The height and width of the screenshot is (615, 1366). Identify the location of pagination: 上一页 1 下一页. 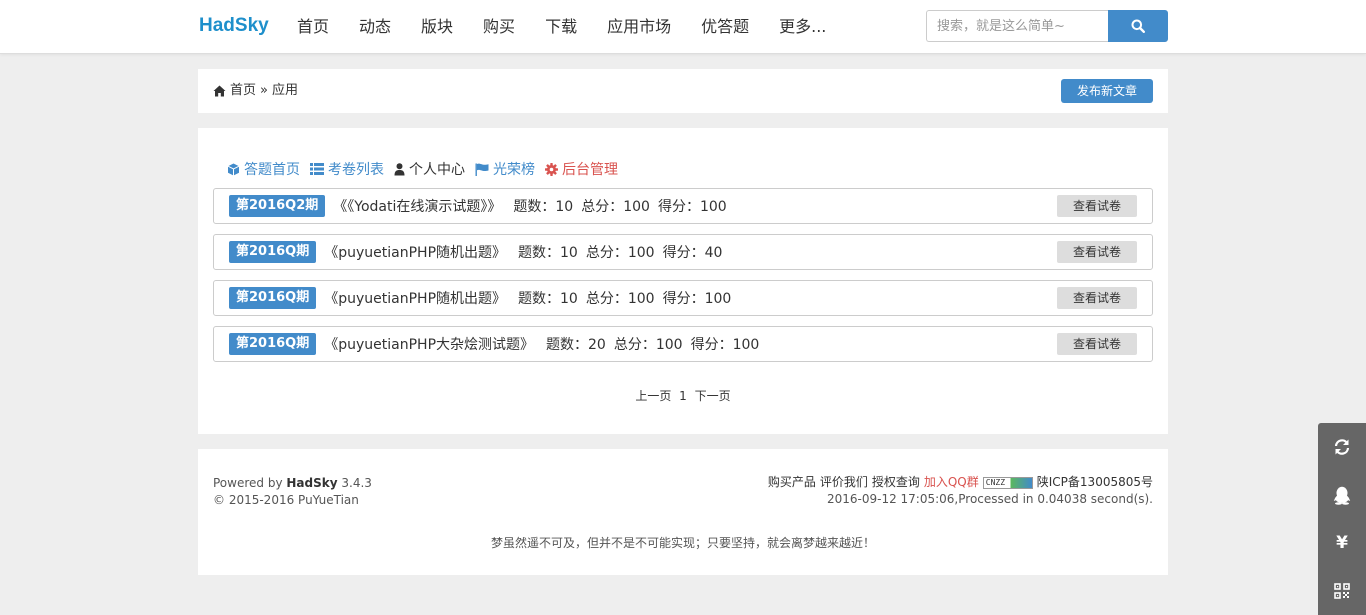
(683, 395).